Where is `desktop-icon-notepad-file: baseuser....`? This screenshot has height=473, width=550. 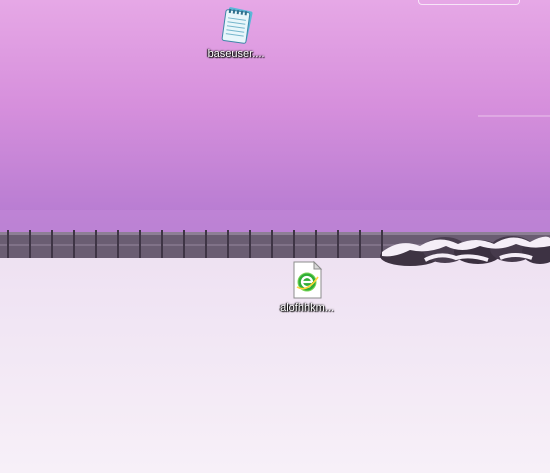 desktop-icon-notepad-file: baseuser.... is located at coordinates (236, 33).